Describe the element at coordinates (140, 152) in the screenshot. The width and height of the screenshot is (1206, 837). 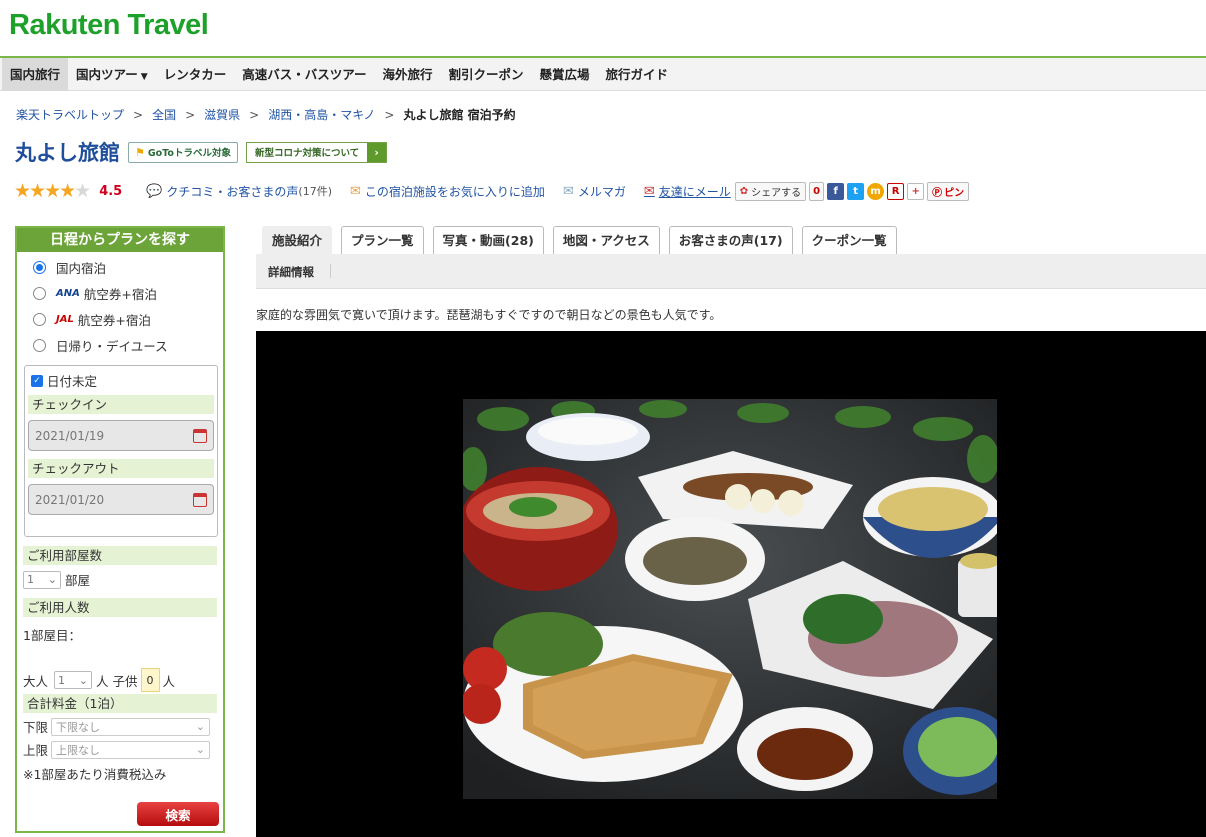
I see `flag-icon: ⚑` at that location.